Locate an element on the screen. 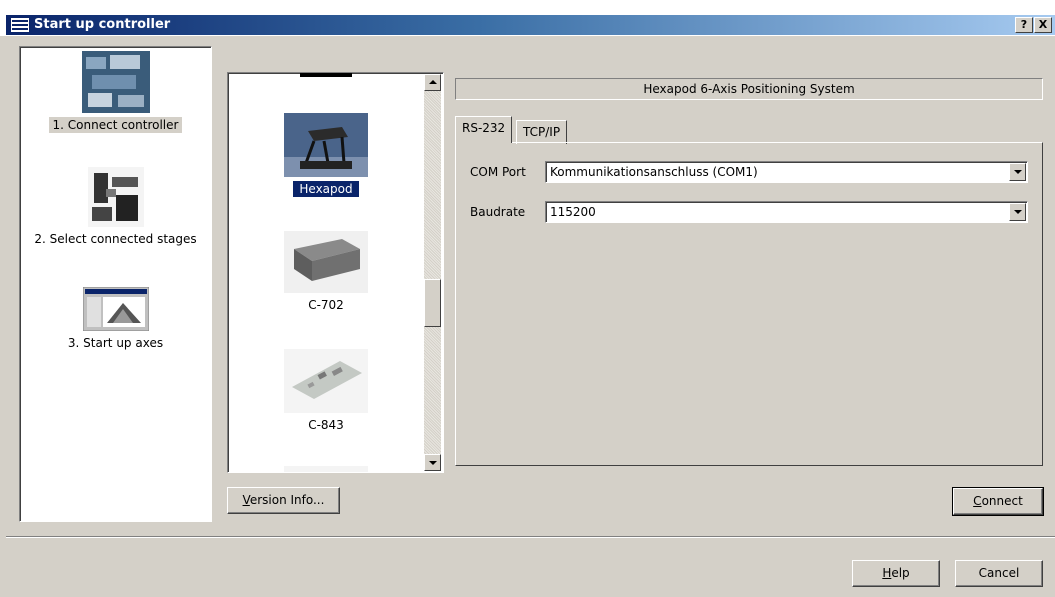  list-scrollbar is located at coordinates (432, 272).